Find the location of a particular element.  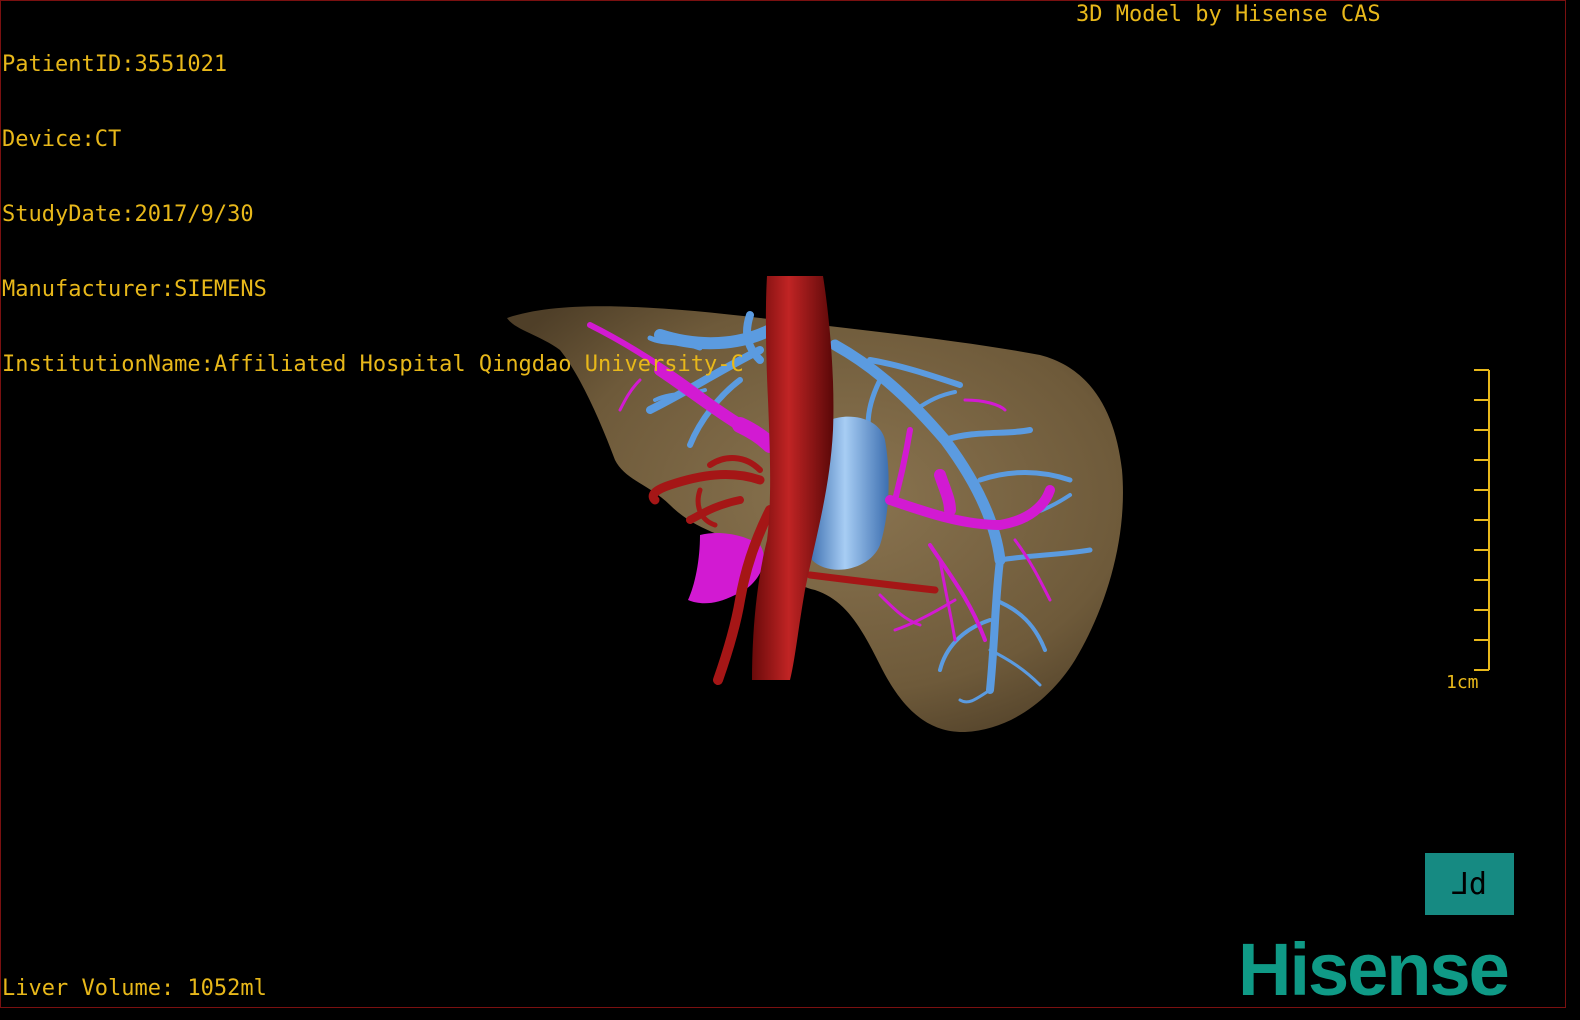

study-date-text: StudyDate:2017/9/30 is located at coordinates (128, 214).